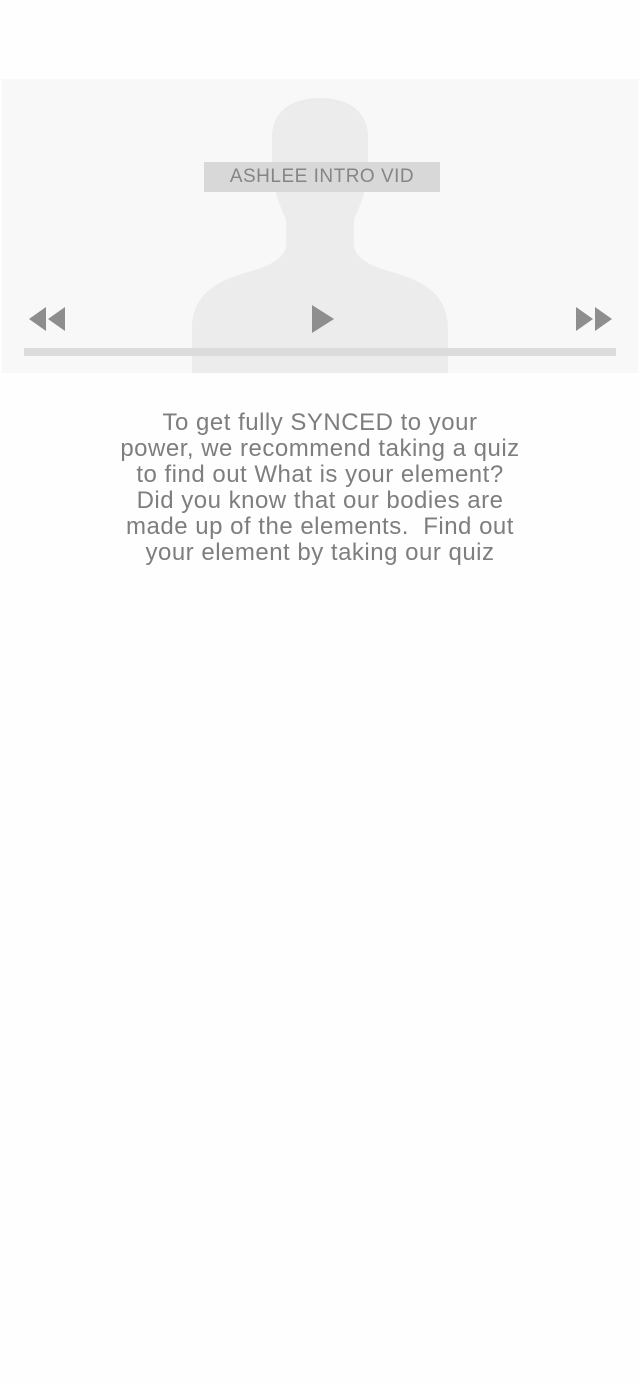  I want to click on rewind-button, so click(47, 321).